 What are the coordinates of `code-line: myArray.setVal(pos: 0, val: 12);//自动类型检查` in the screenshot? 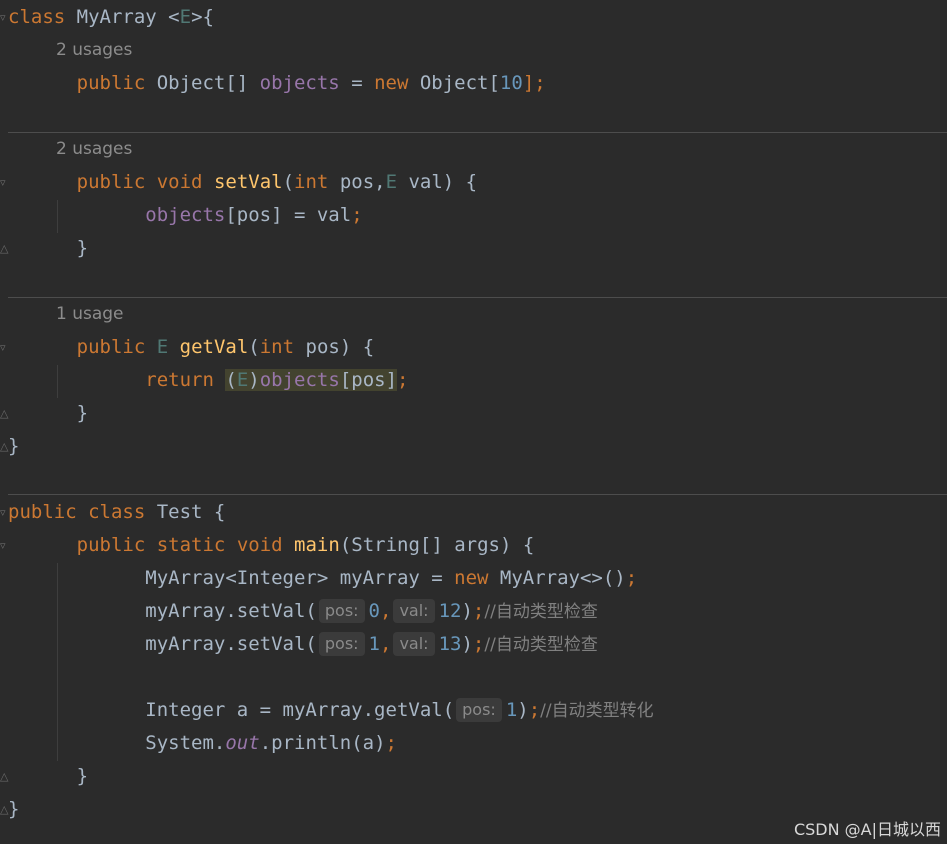 It's located at (303, 611).